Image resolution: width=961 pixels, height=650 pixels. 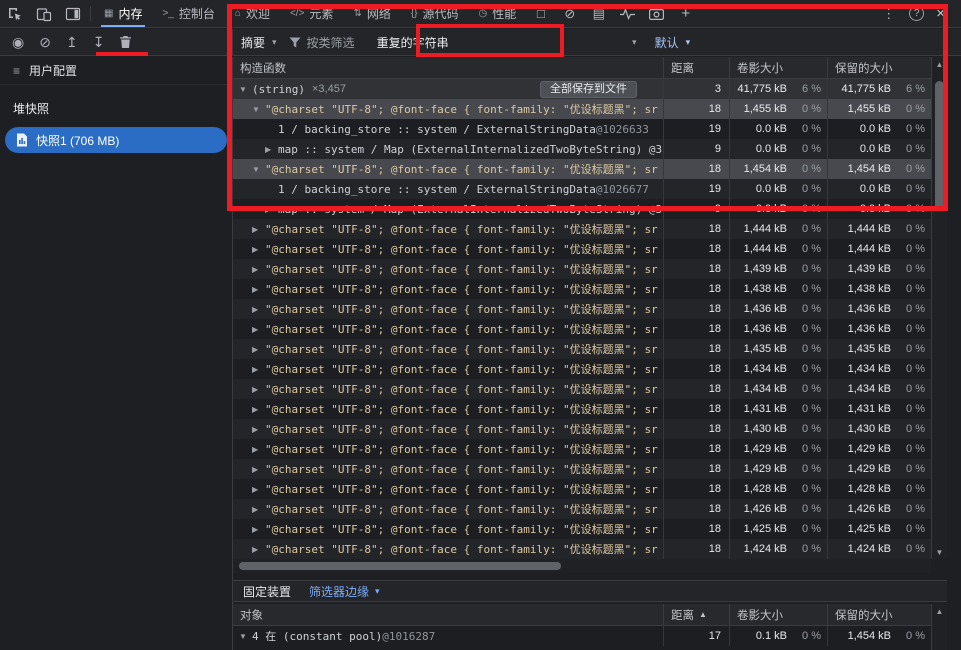 I want to click on block-tool-icon: ⊘, so click(x=569, y=13).